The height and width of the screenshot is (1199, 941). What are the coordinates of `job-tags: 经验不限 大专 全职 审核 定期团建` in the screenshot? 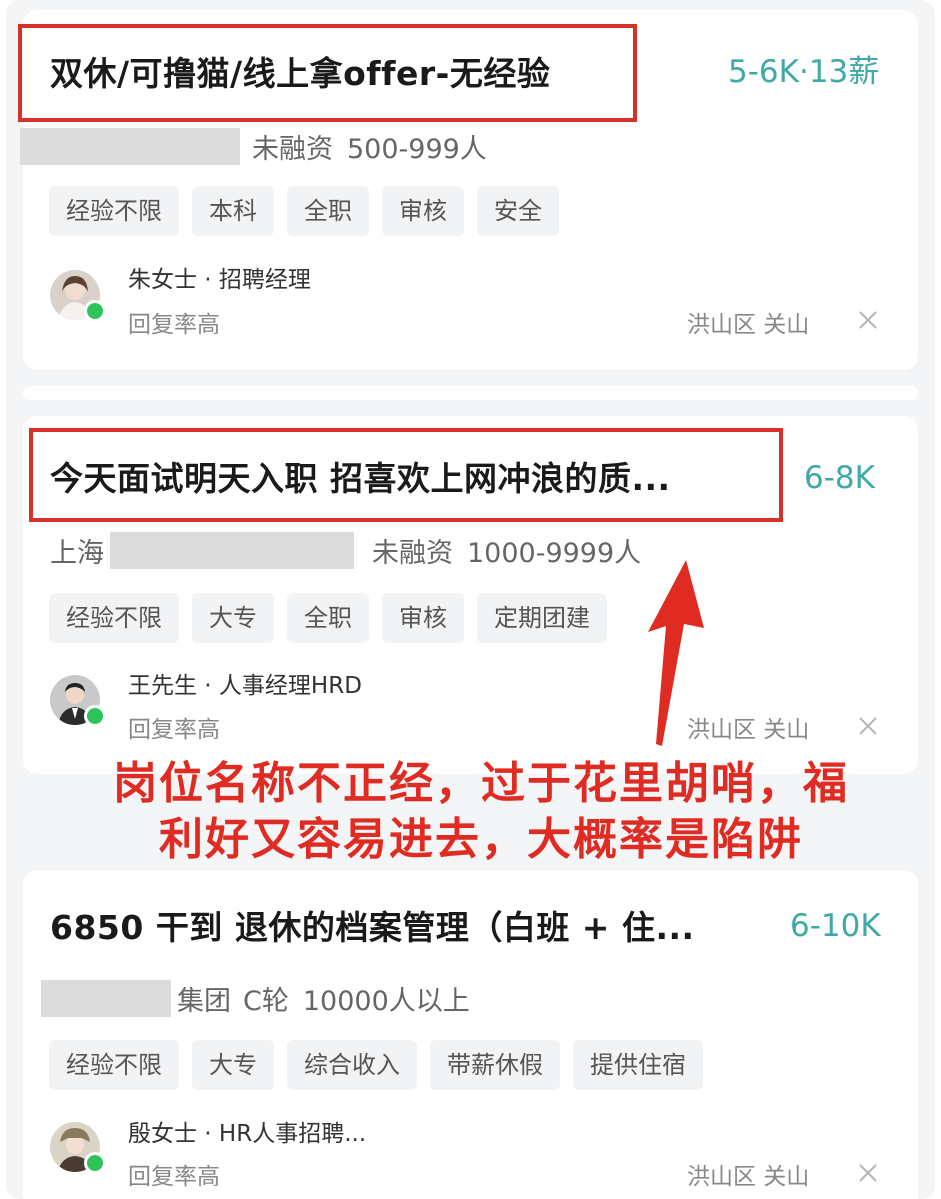 It's located at (328, 618).